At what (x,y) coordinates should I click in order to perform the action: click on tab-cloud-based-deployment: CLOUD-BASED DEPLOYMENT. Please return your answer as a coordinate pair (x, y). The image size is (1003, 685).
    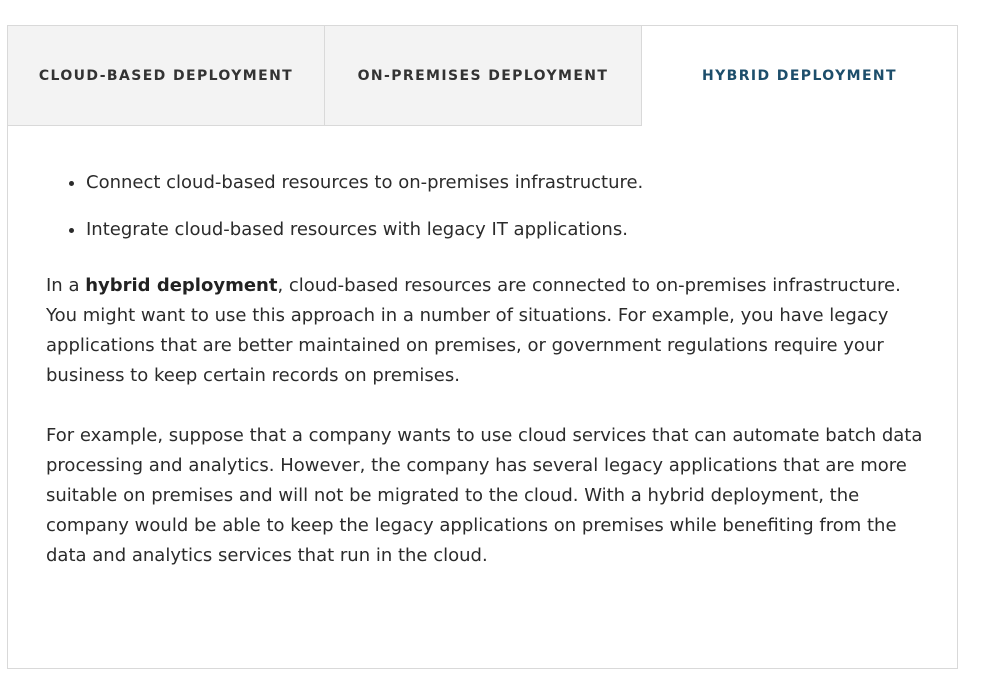
    Looking at the image, I should click on (166, 76).